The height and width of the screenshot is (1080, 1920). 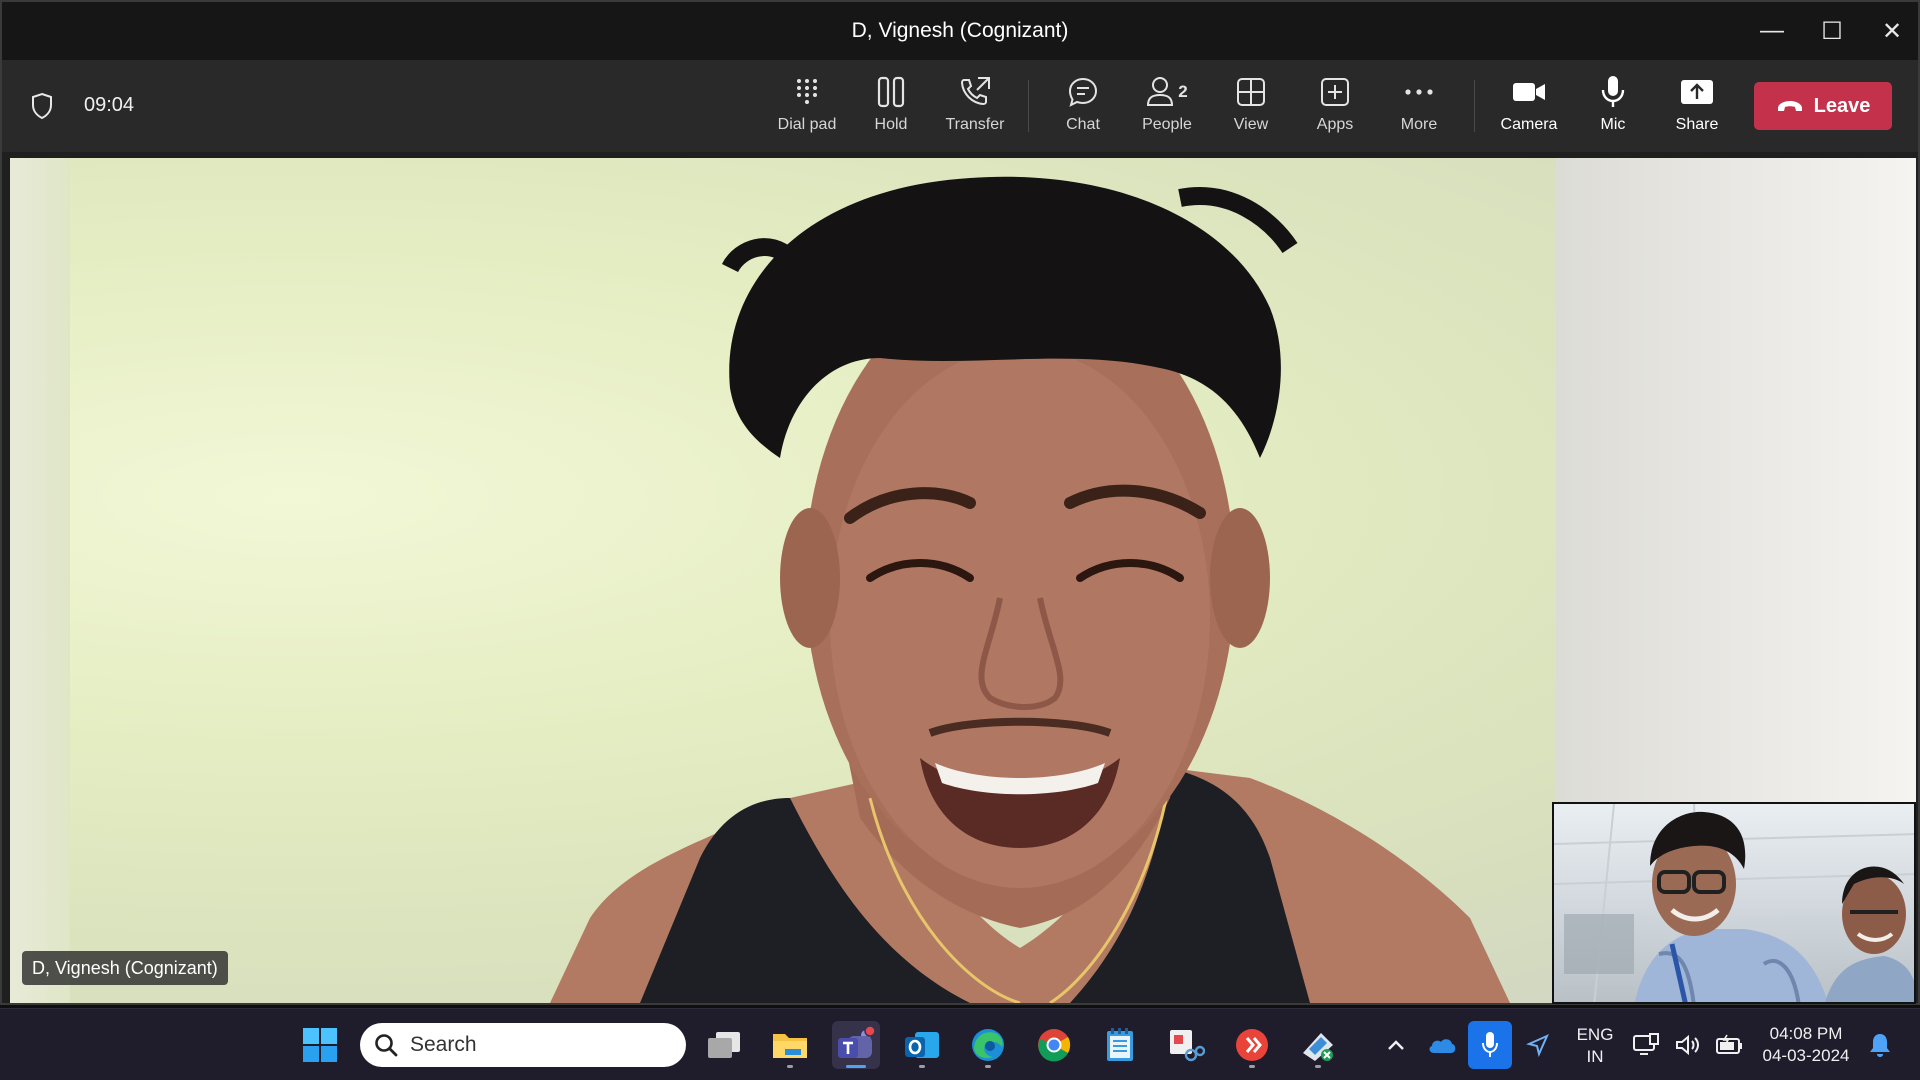 What do you see at coordinates (1529, 92) in the screenshot?
I see `camera-icon` at bounding box center [1529, 92].